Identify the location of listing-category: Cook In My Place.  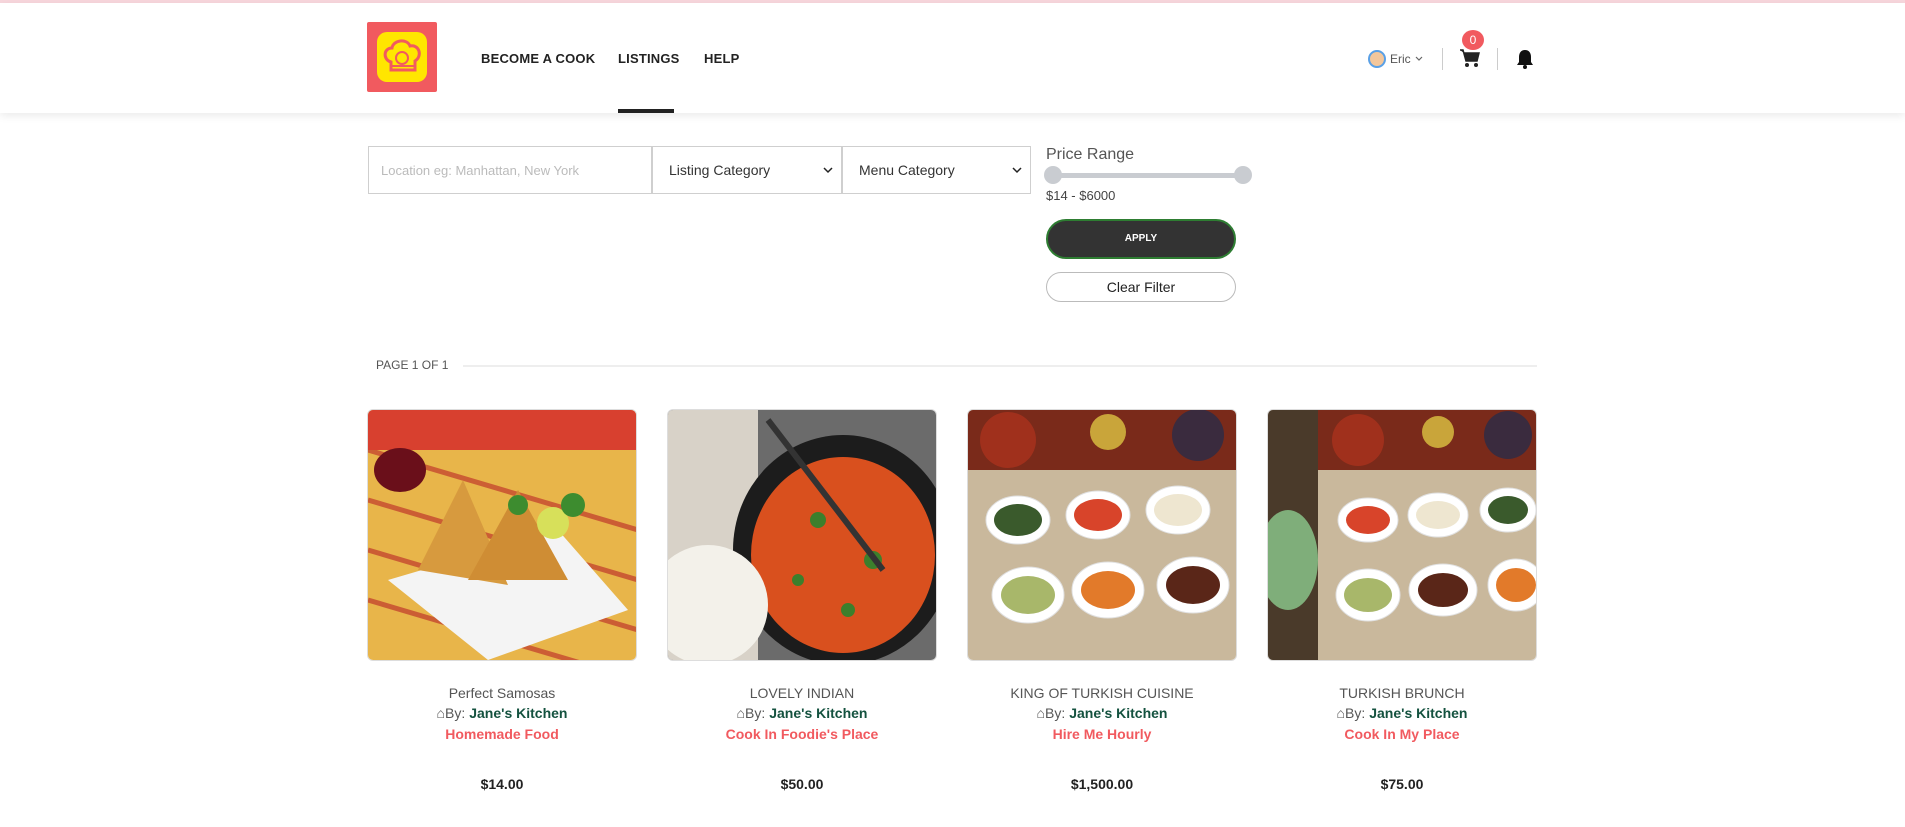
(1402, 734).